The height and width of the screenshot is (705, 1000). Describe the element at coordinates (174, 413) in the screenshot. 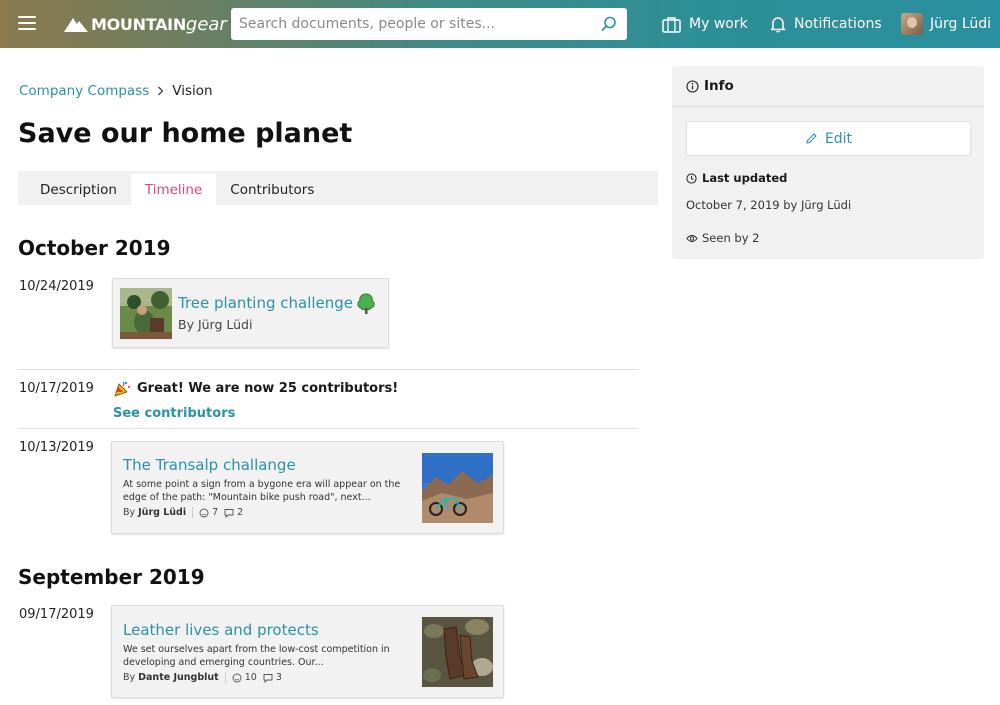

I see `see-contributors-link: See contributors` at that location.